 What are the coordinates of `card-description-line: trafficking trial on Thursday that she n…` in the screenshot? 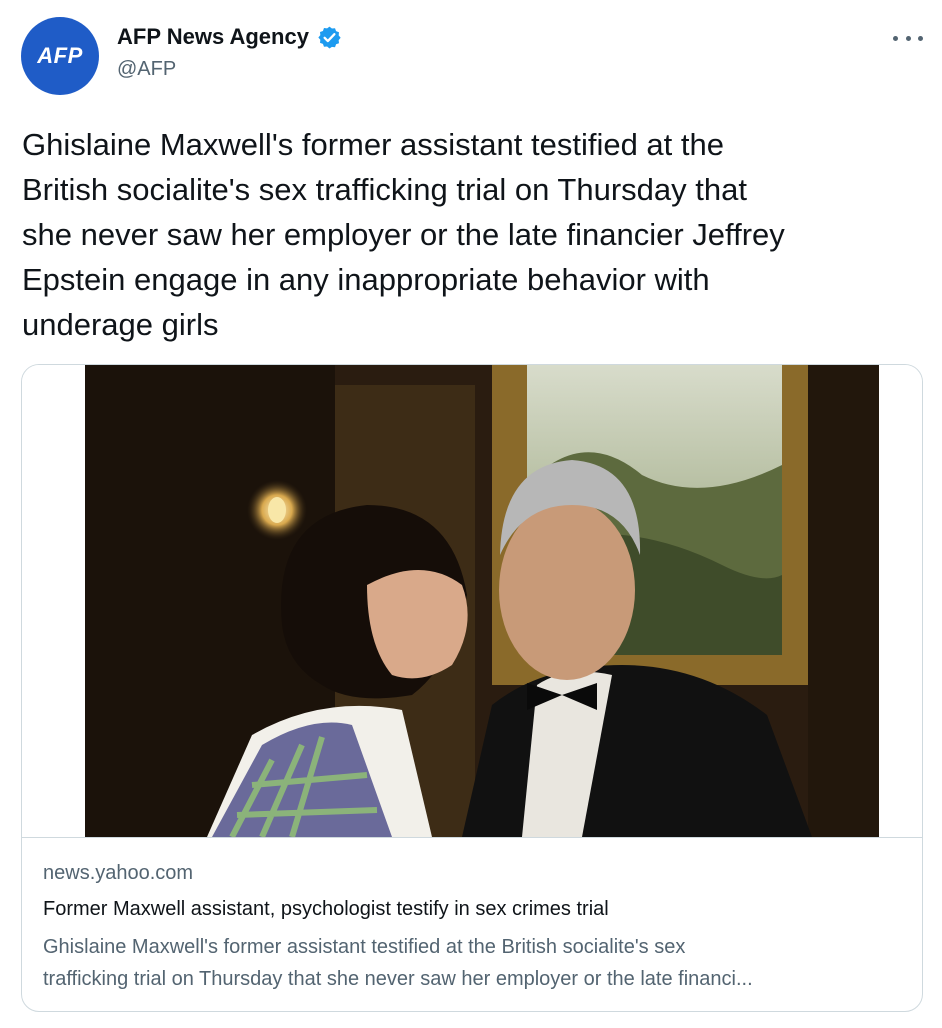 It's located at (398, 979).